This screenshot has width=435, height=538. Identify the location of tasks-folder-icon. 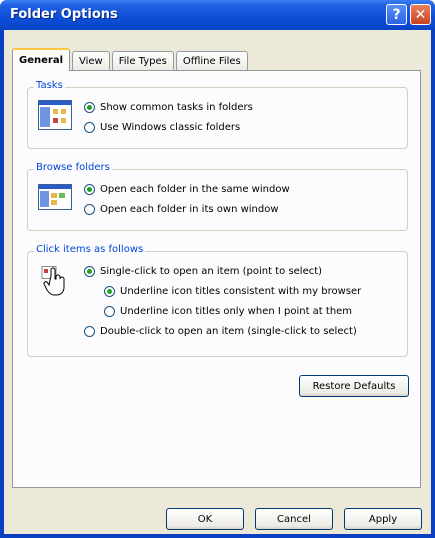
(55, 115).